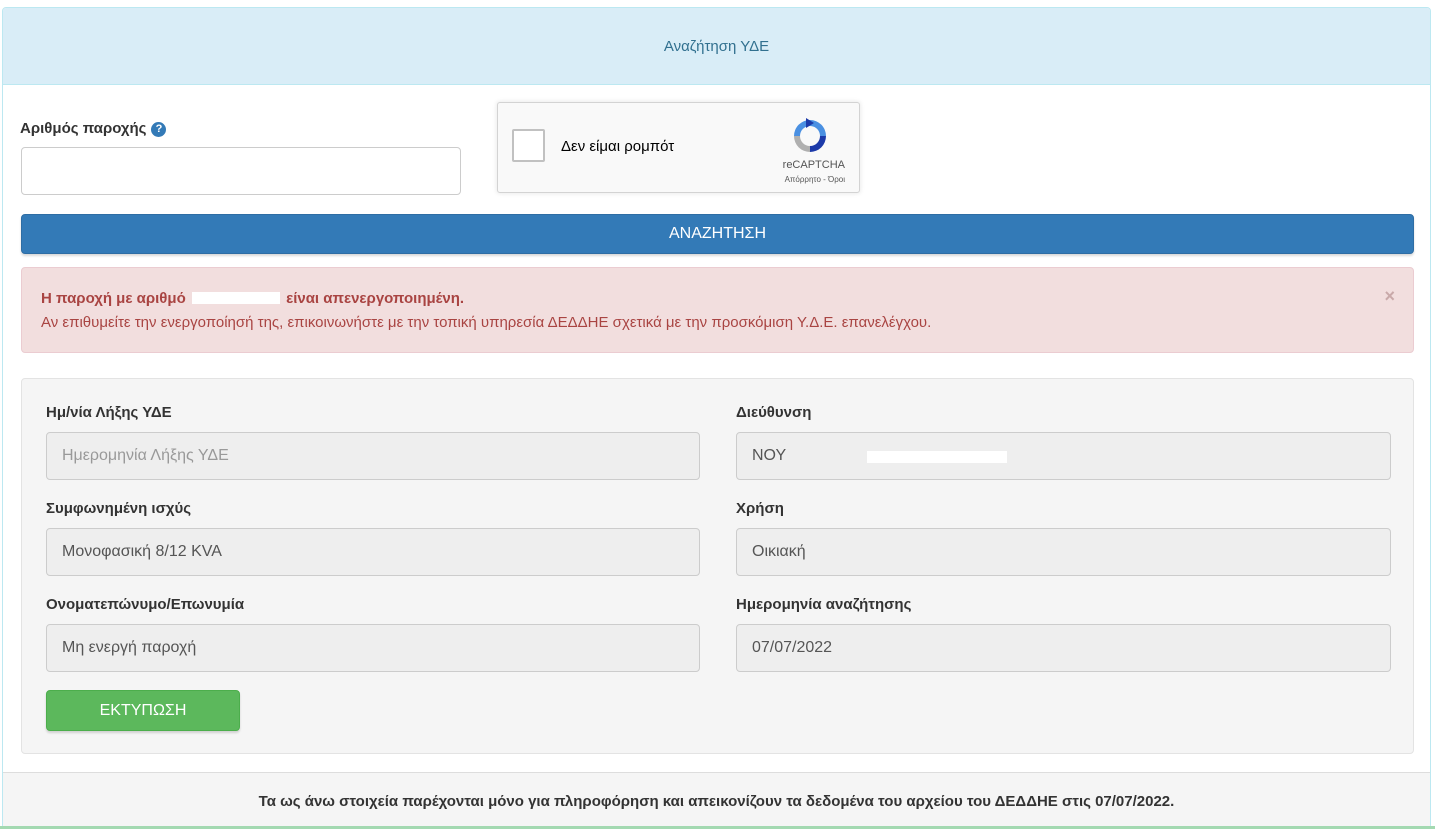  Describe the element at coordinates (1063, 456) in the screenshot. I see `address-field: ΝΟΥ` at that location.